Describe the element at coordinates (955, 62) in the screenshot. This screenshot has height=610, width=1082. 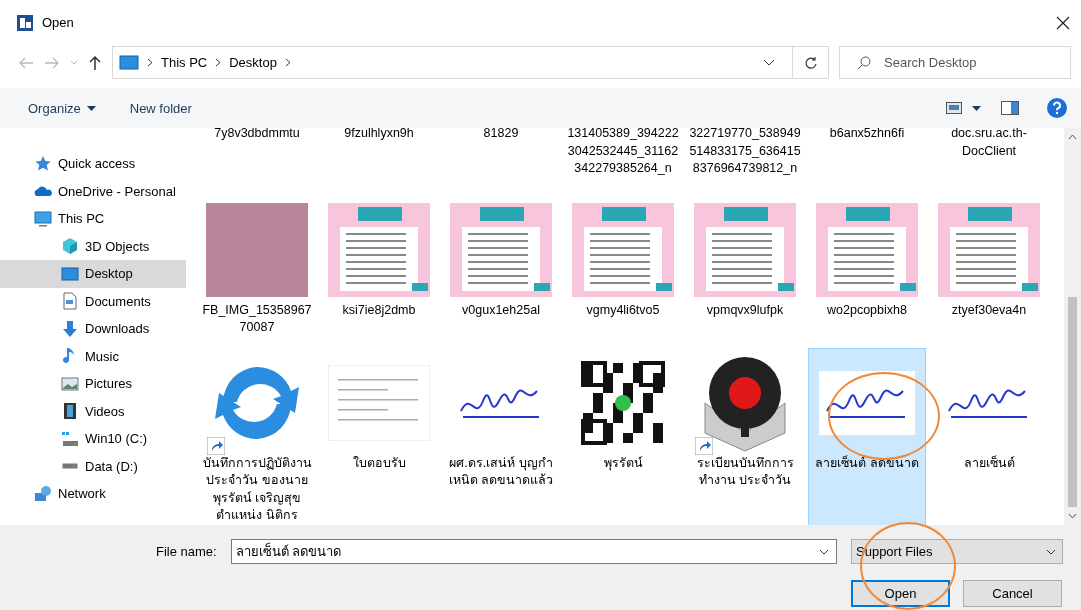
I see `search-field: Search Desktop` at that location.